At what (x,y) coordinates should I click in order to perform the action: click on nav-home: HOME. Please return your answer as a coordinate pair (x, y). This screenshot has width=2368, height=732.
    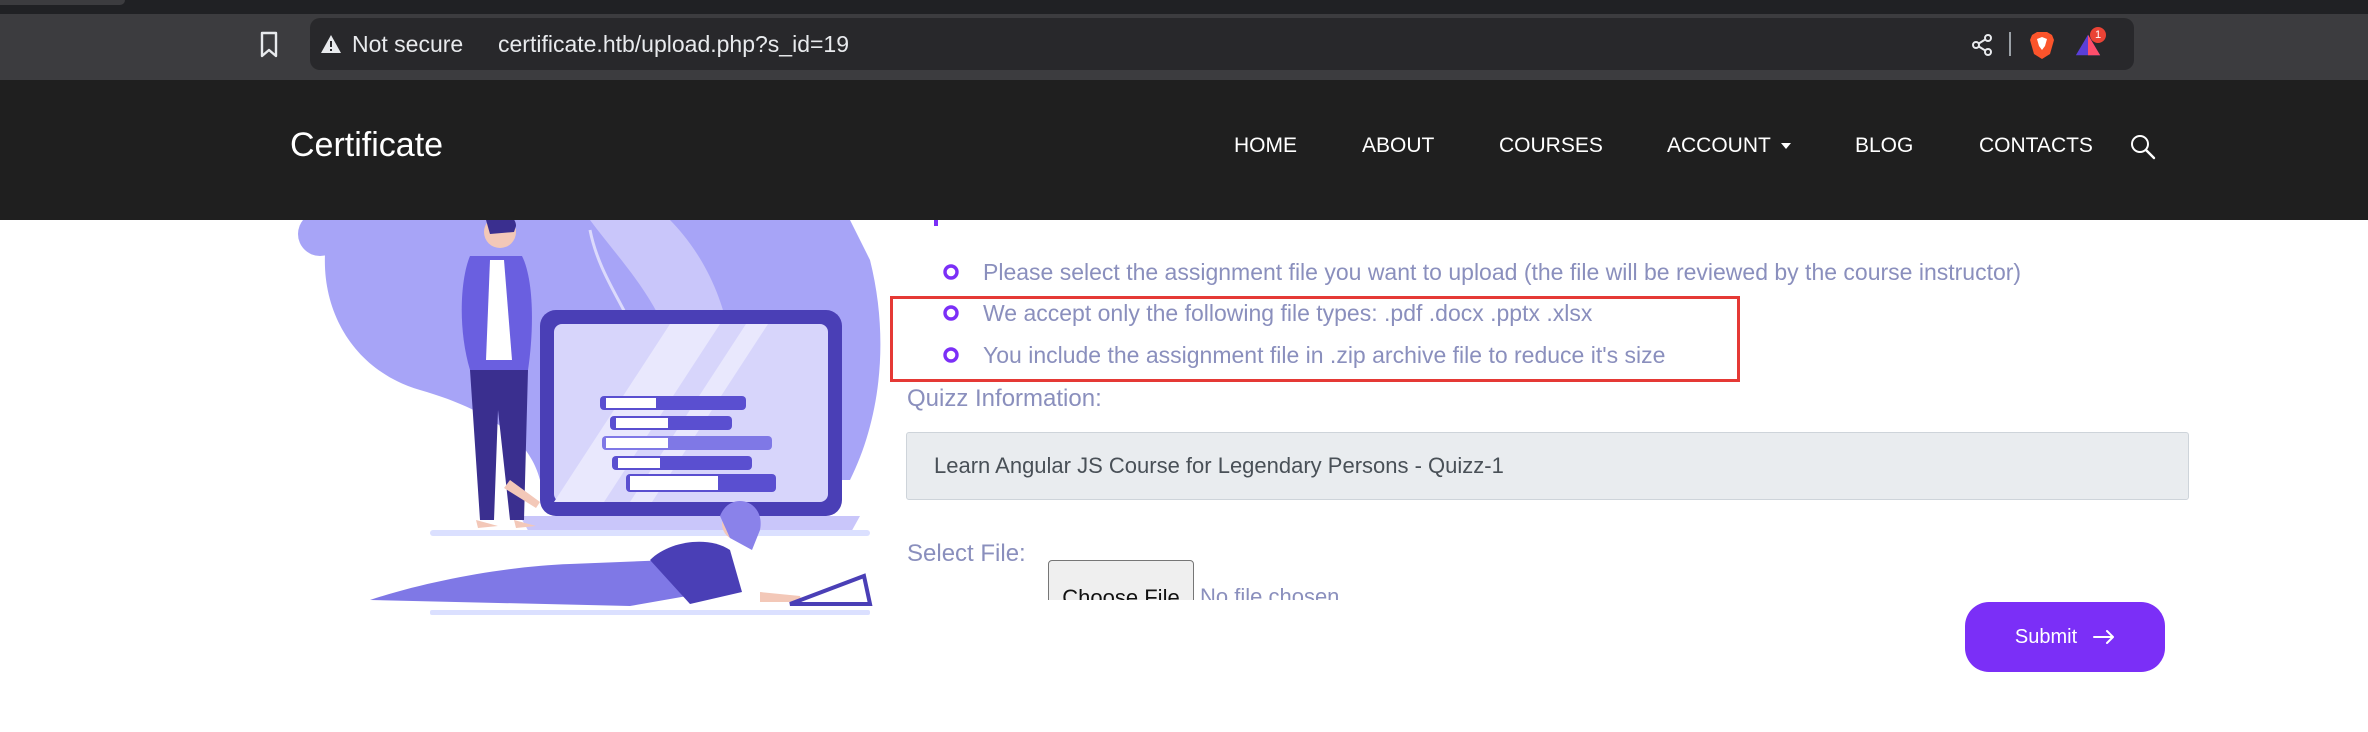
    Looking at the image, I should click on (1265, 146).